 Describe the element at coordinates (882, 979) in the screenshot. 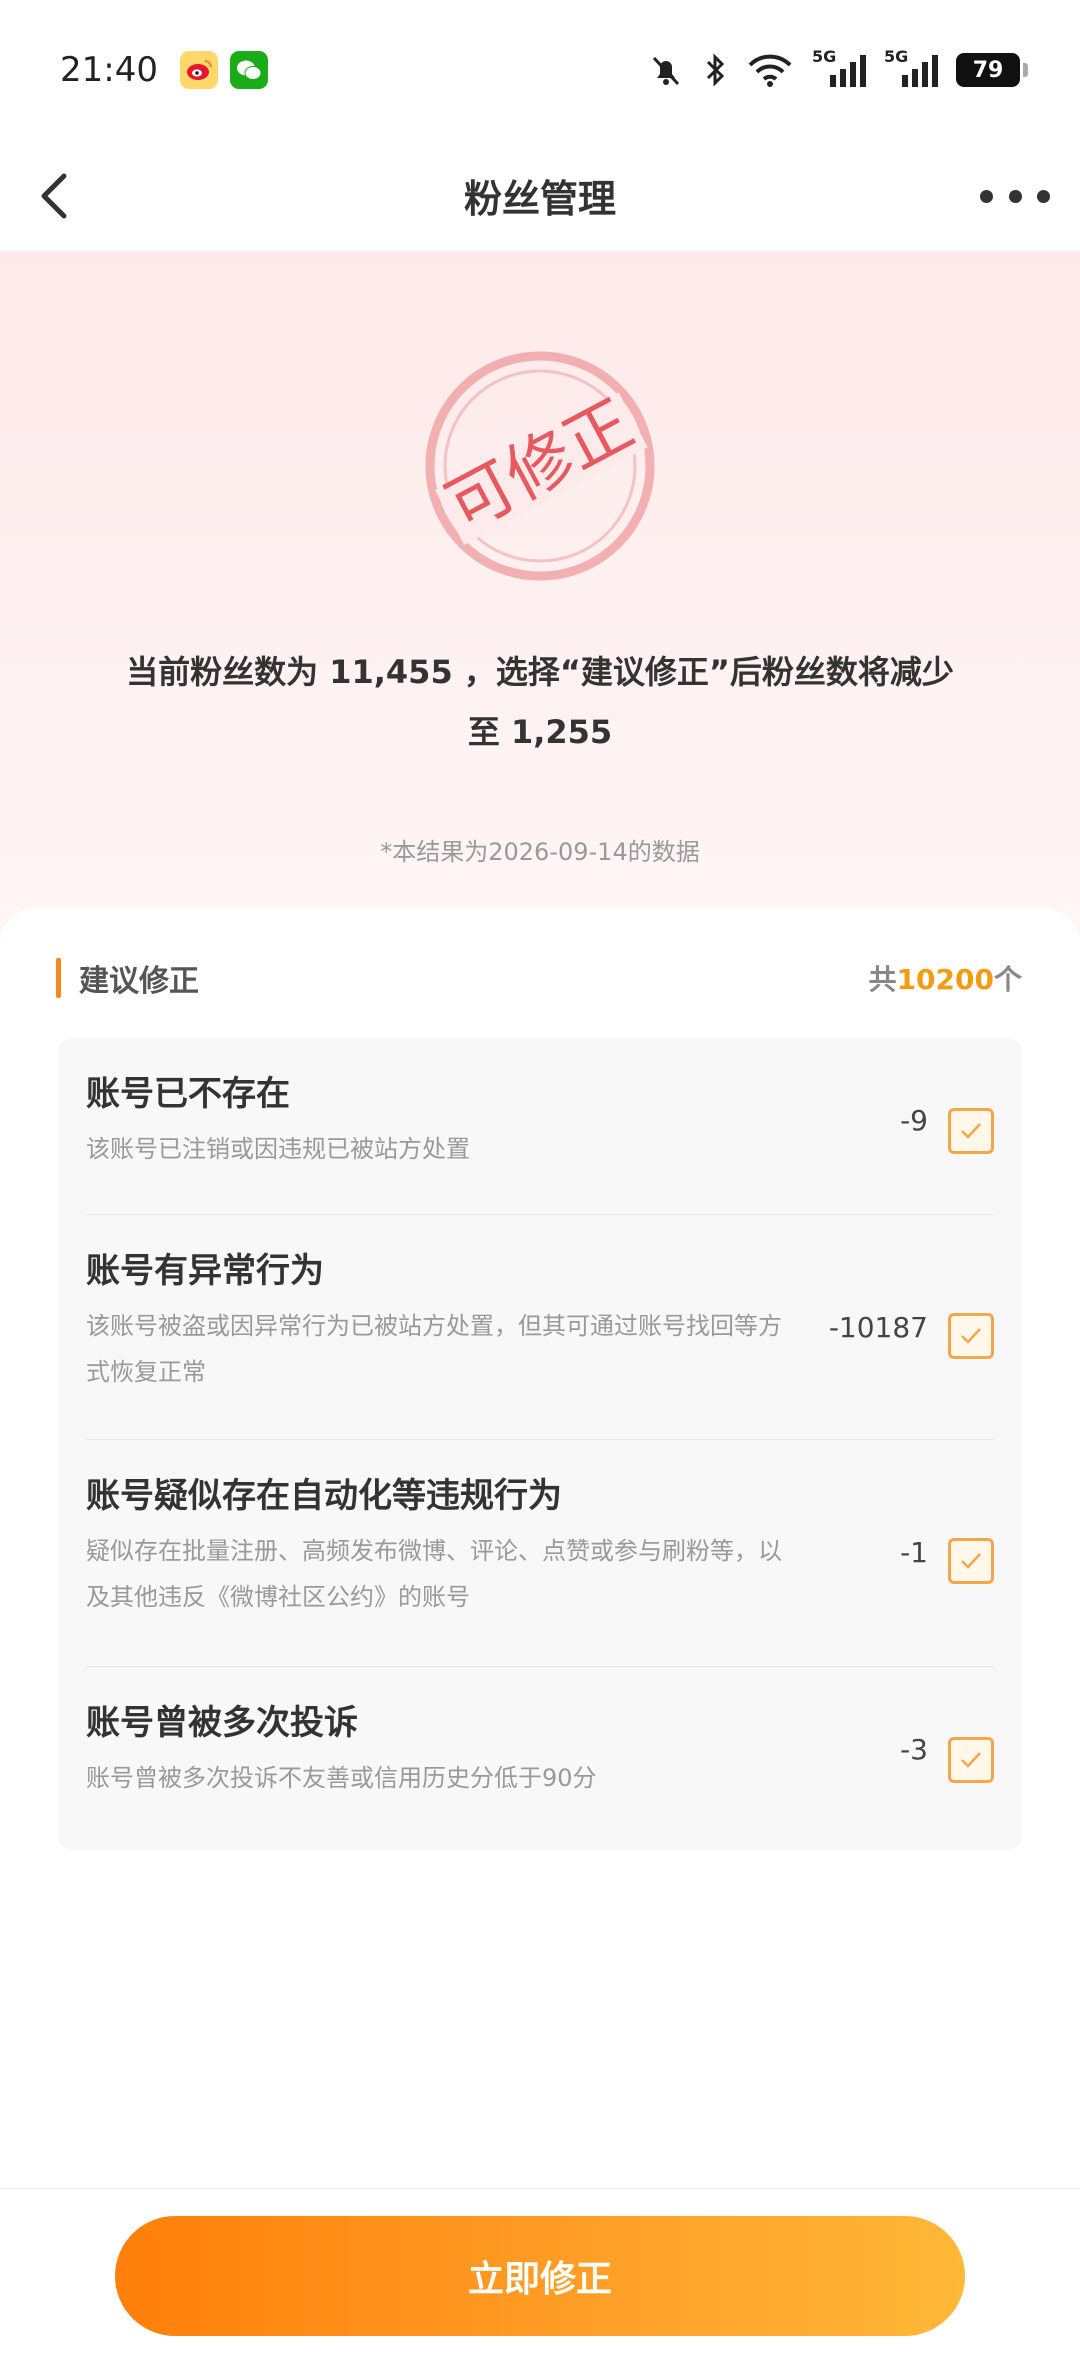

I see `total-prefix: 共` at that location.